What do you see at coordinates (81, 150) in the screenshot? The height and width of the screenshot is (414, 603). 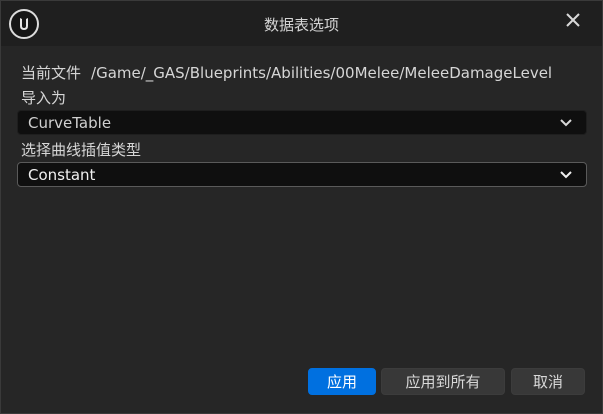 I see `interpolation-label: 选择曲线插值类型` at bounding box center [81, 150].